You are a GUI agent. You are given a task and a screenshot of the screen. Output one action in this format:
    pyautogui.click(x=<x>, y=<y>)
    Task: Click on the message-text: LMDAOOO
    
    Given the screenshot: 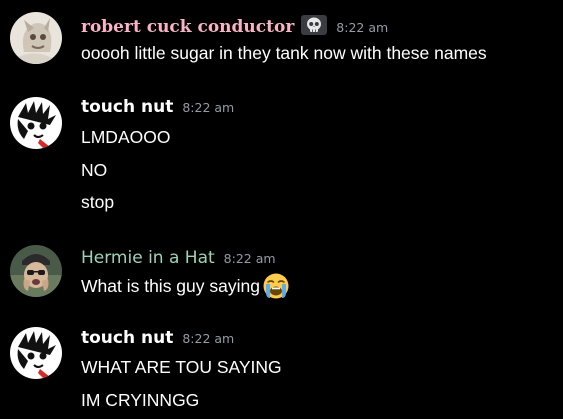 What is the action you would take?
    pyautogui.click(x=126, y=137)
    